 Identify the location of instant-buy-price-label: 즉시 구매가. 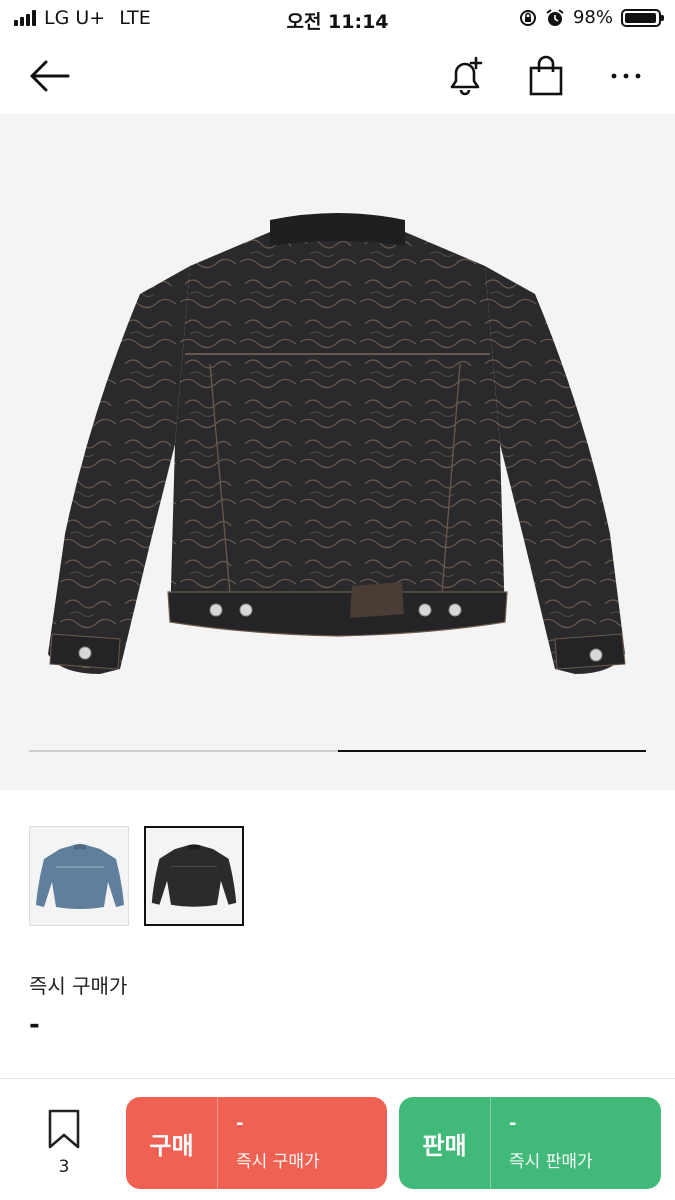
(78, 986).